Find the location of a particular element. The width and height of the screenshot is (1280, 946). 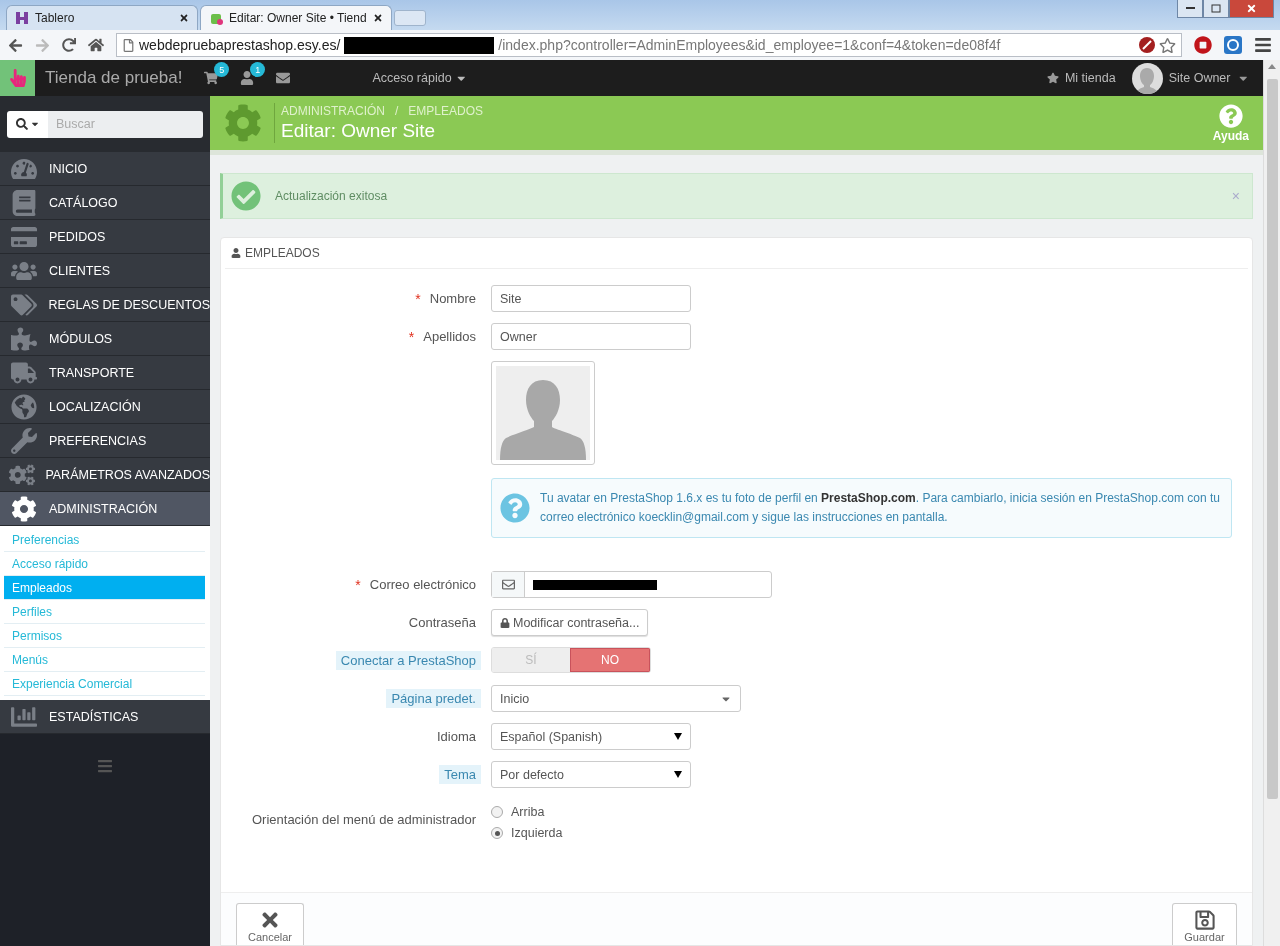

menu-item: MÓDULOS is located at coordinates (105, 339).